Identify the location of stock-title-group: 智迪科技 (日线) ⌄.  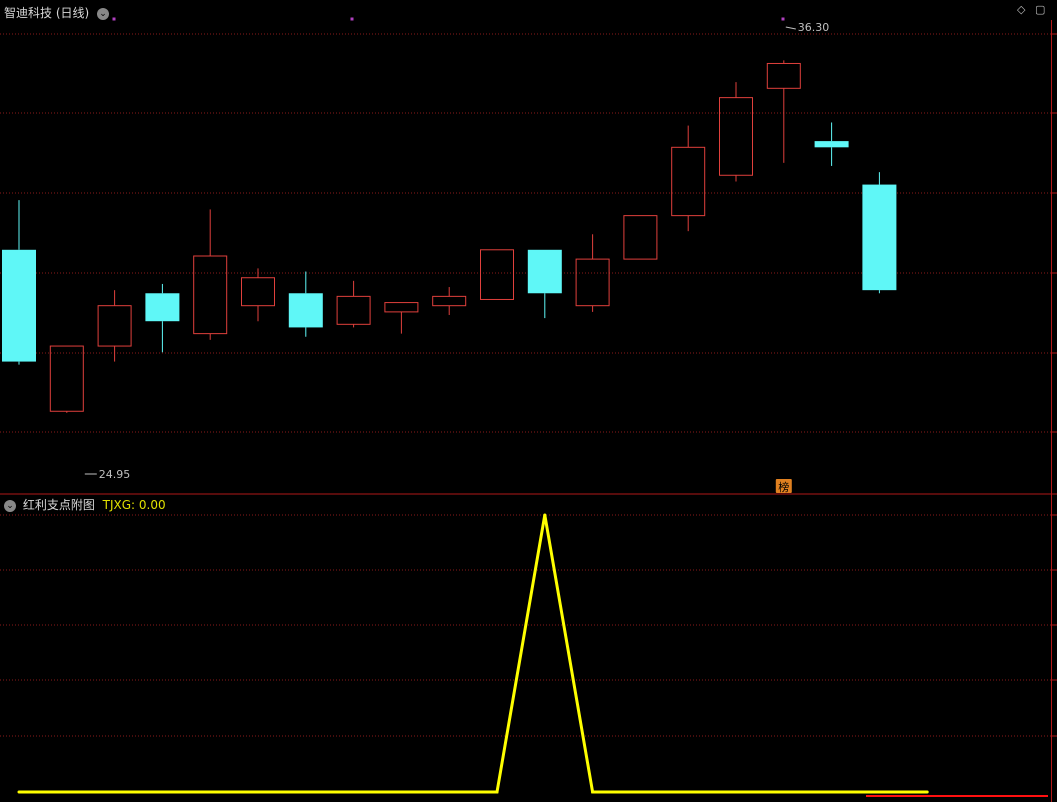
(57, 12).